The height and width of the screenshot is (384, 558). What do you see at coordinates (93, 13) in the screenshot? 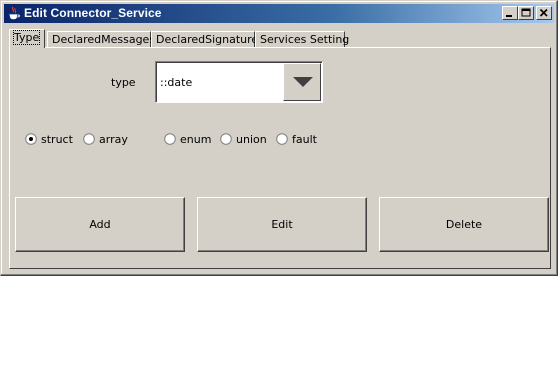
I see `window-title: Edit Connector_Service` at bounding box center [93, 13].